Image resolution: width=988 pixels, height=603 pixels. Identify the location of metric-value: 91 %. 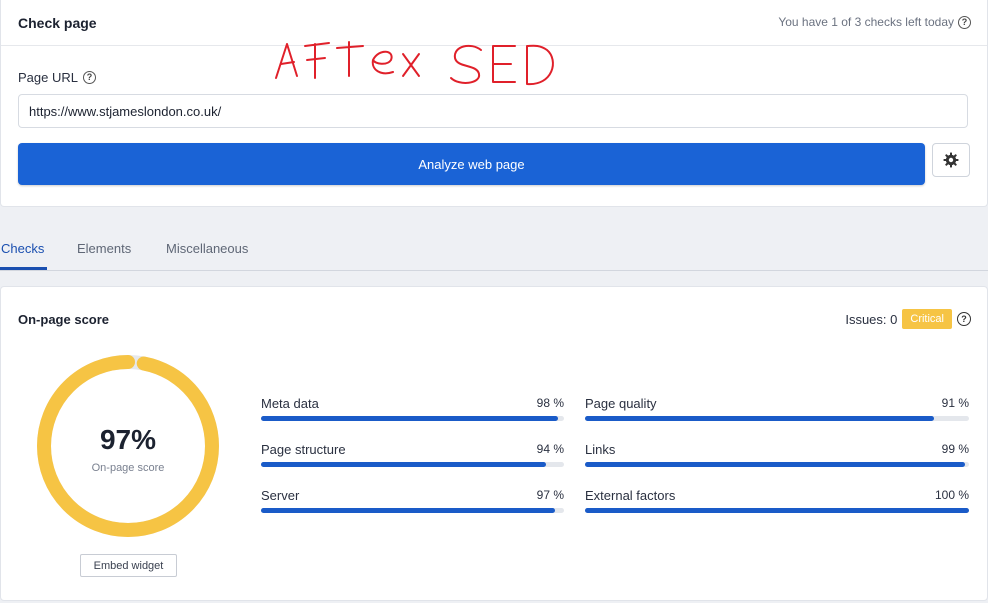
(955, 403).